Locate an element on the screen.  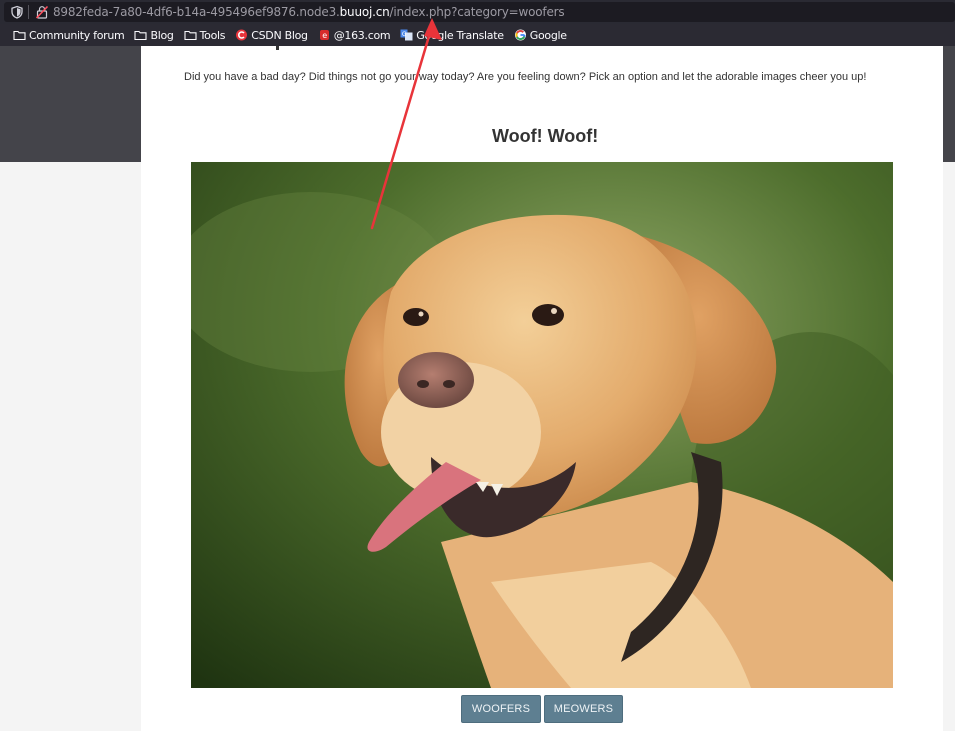
bookmark-label: CSDN Blog is located at coordinates (279, 35).